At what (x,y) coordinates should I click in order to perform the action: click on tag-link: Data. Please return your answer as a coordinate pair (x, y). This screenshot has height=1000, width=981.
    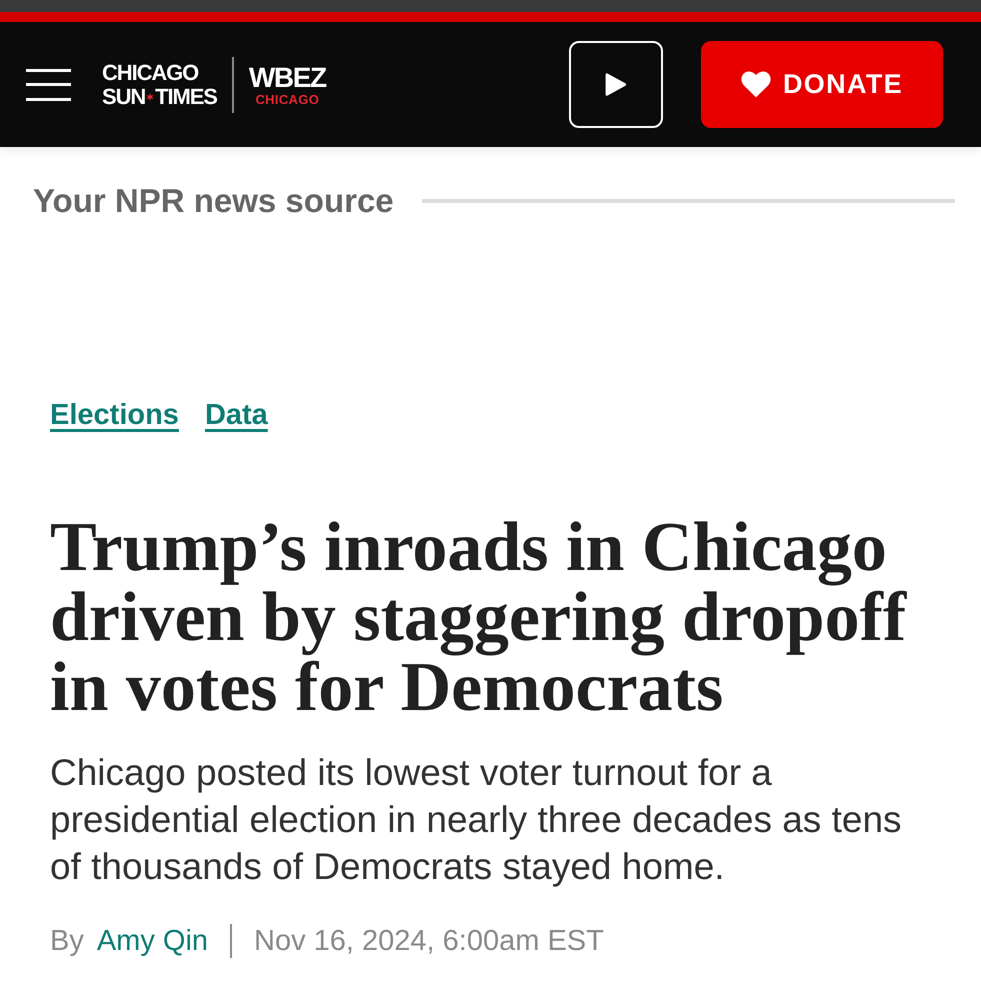
    Looking at the image, I should click on (236, 415).